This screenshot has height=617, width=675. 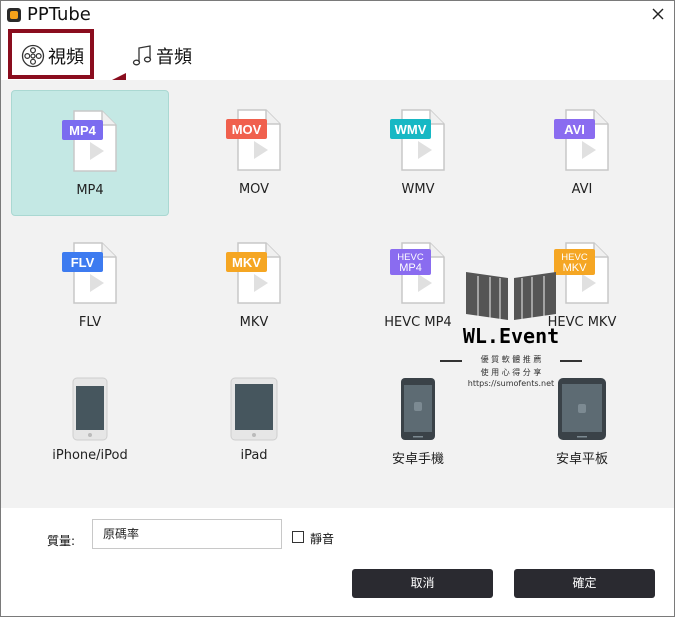 I want to click on device-label-android-tablet: 安卓平板, so click(x=581, y=459).